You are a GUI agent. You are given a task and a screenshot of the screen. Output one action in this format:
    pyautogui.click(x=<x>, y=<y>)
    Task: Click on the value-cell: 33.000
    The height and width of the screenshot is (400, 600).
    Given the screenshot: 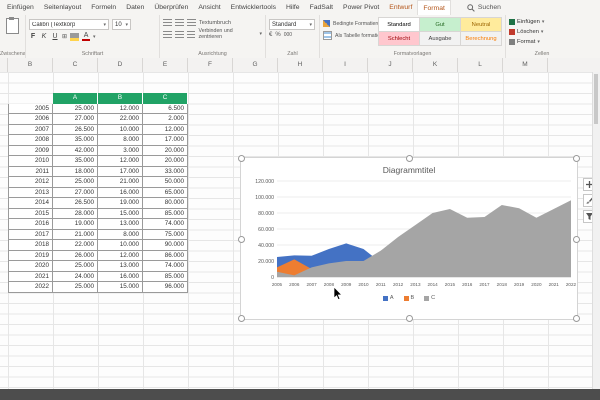 What is the action you would take?
    pyautogui.click(x=165, y=171)
    